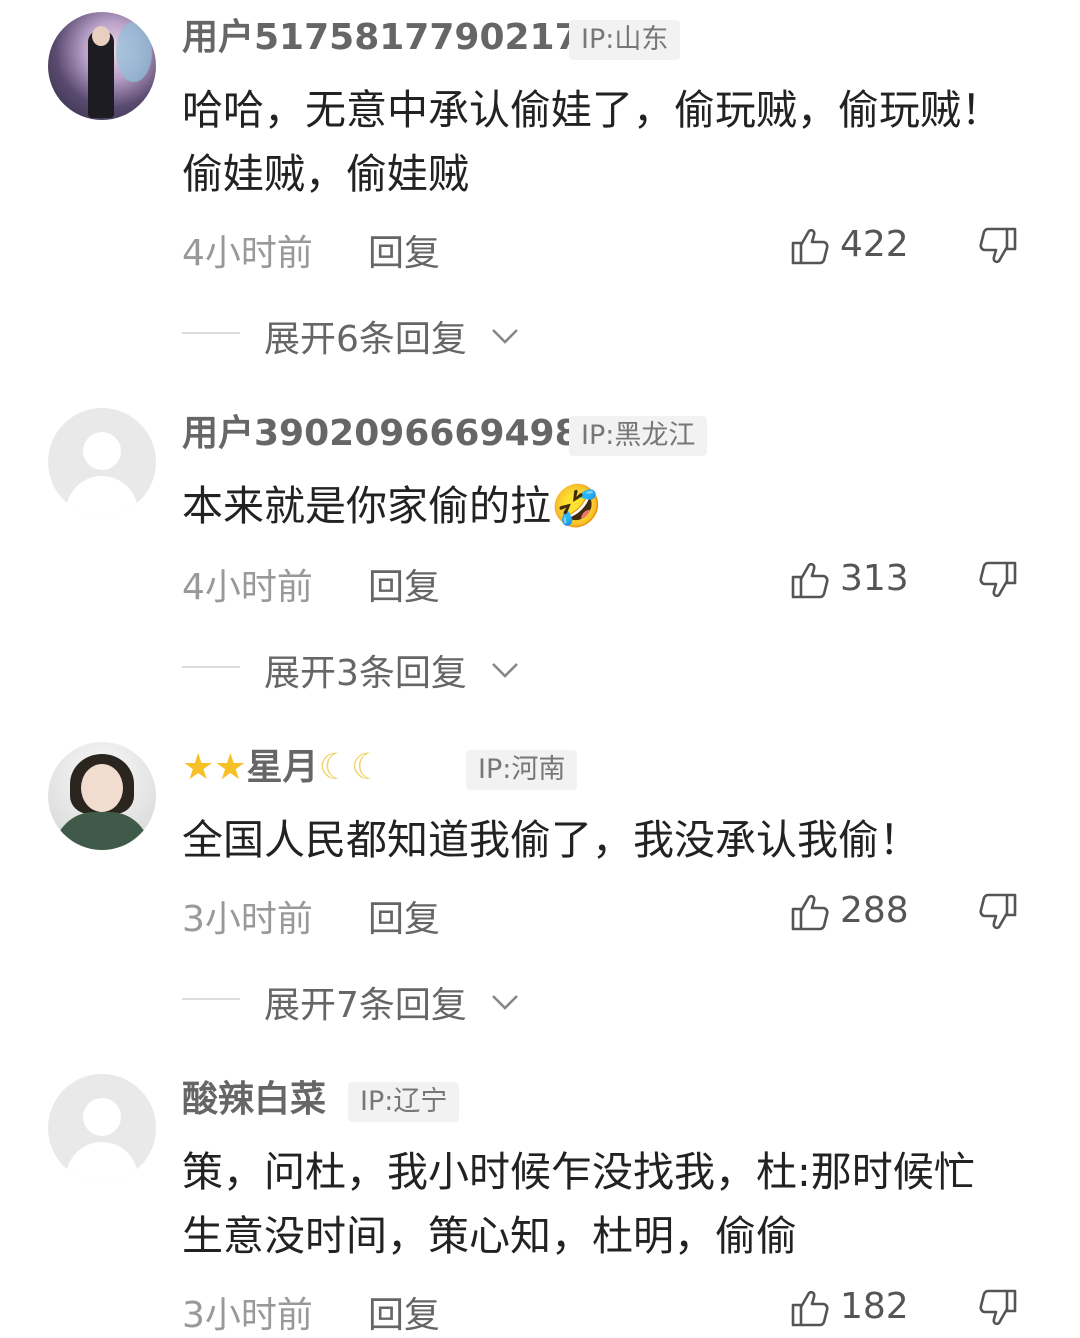 This screenshot has width=1080, height=1338. What do you see at coordinates (134, 52) in the screenshot?
I see `avatar-photo-bg` at bounding box center [134, 52].